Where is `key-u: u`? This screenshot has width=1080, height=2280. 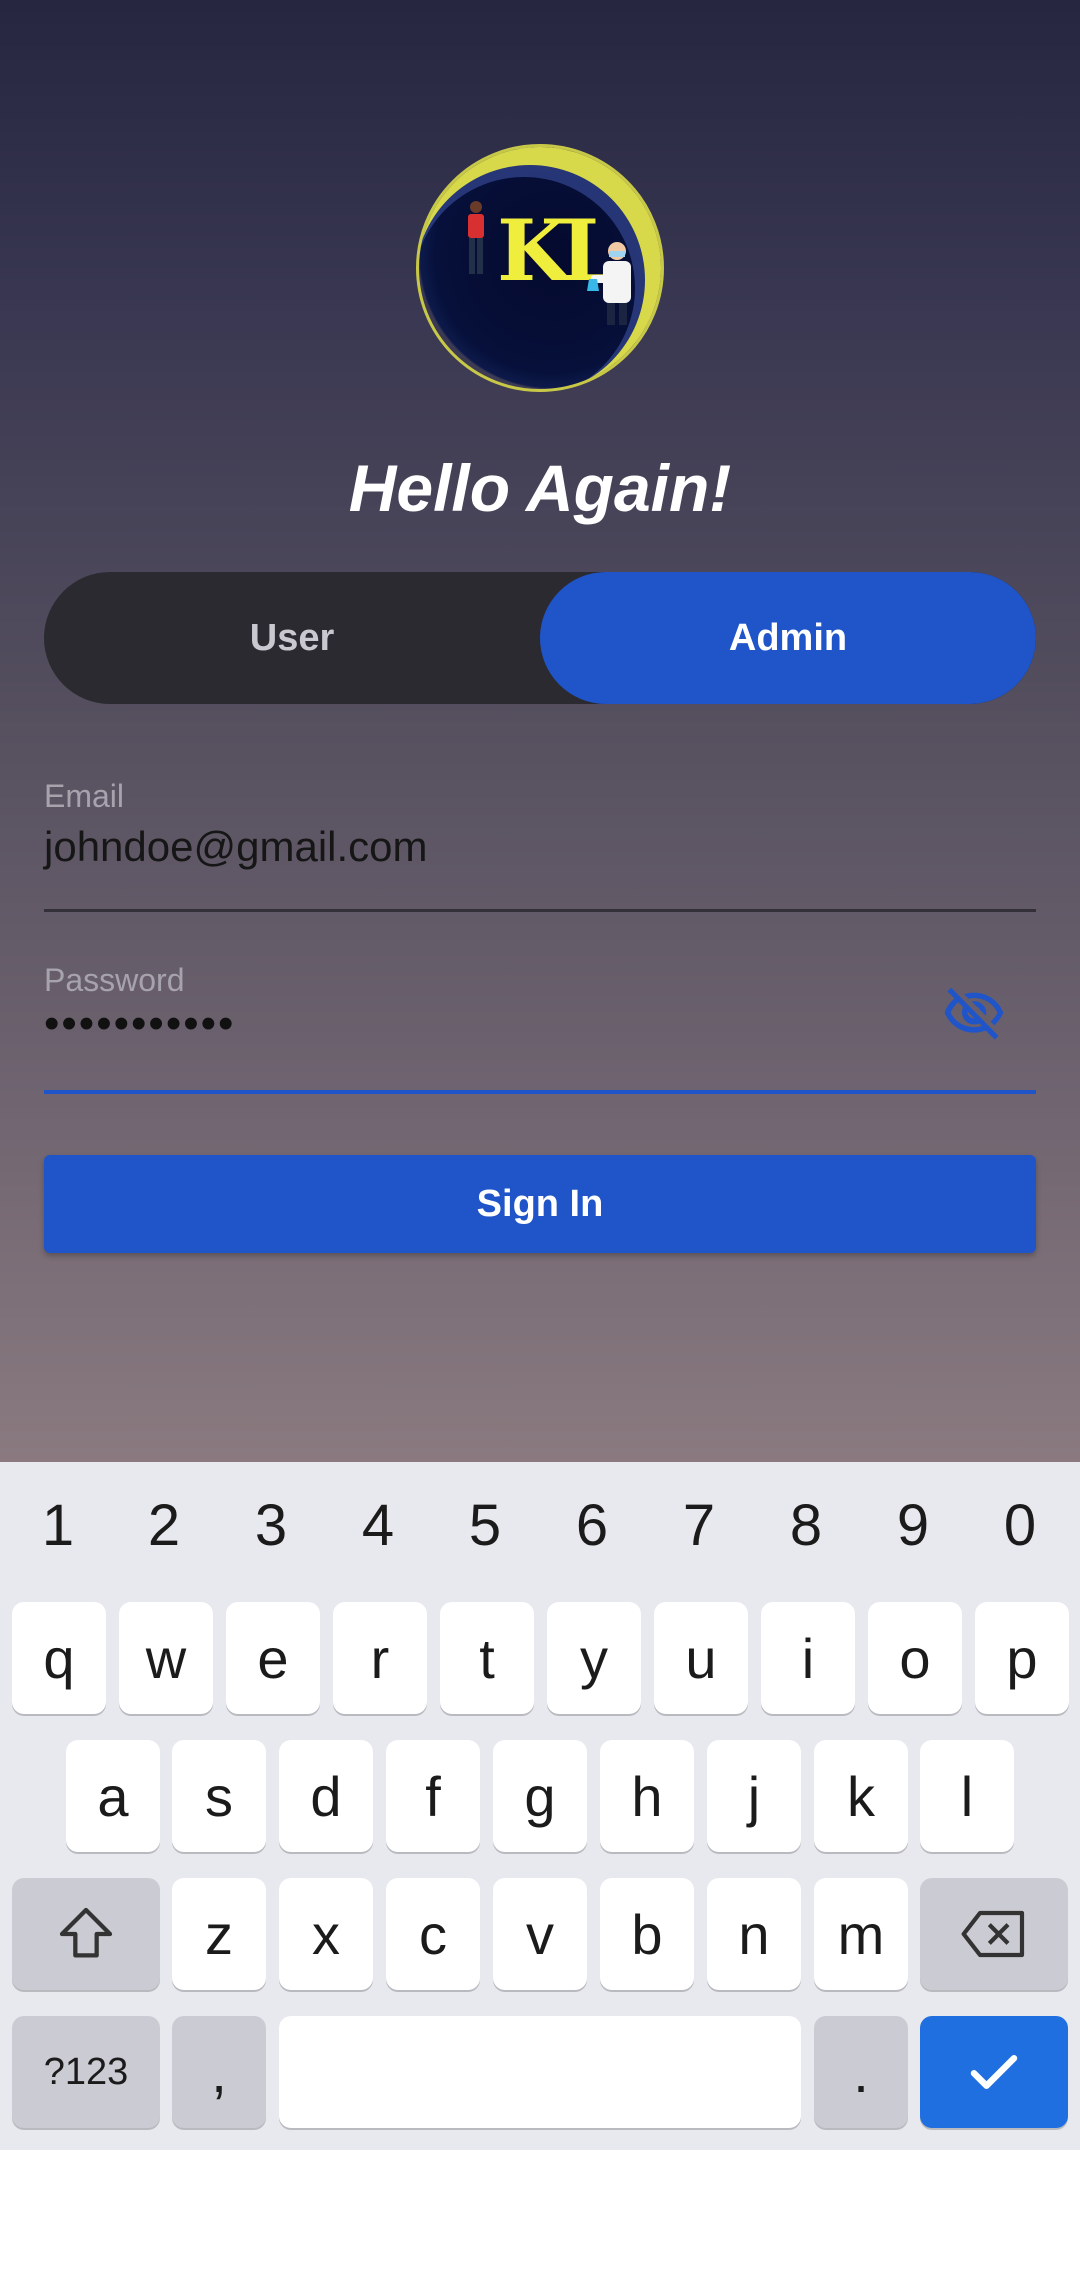 key-u: u is located at coordinates (701, 1658).